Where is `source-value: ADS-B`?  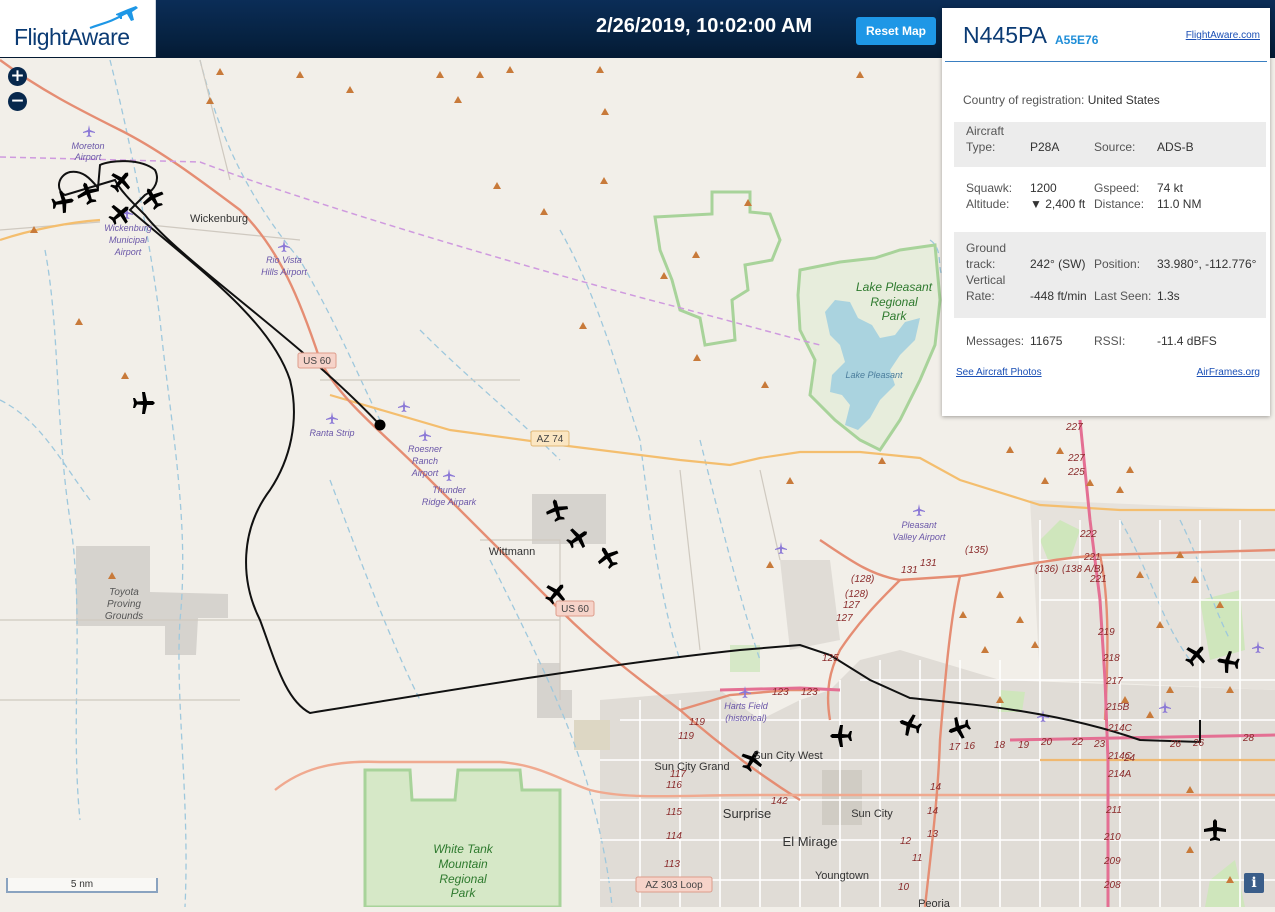
source-value: ADS-B is located at coordinates (1175, 147).